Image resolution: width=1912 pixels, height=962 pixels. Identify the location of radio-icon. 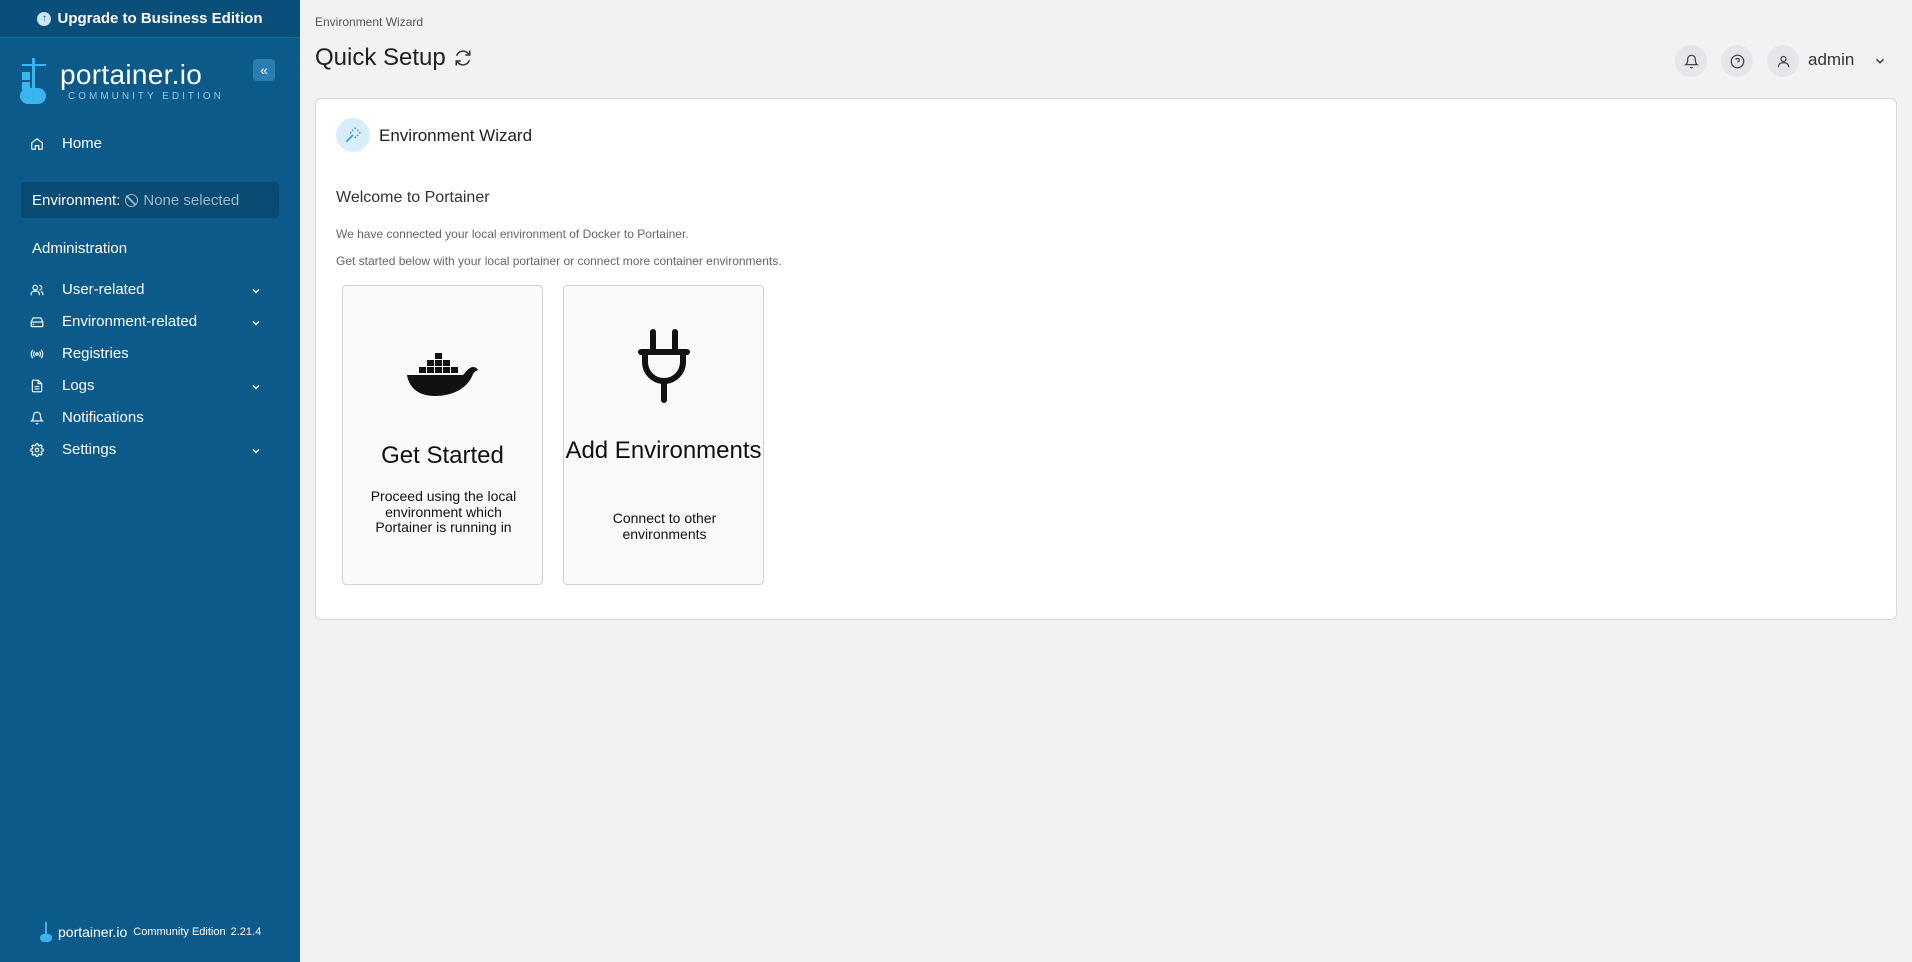
(37, 354).